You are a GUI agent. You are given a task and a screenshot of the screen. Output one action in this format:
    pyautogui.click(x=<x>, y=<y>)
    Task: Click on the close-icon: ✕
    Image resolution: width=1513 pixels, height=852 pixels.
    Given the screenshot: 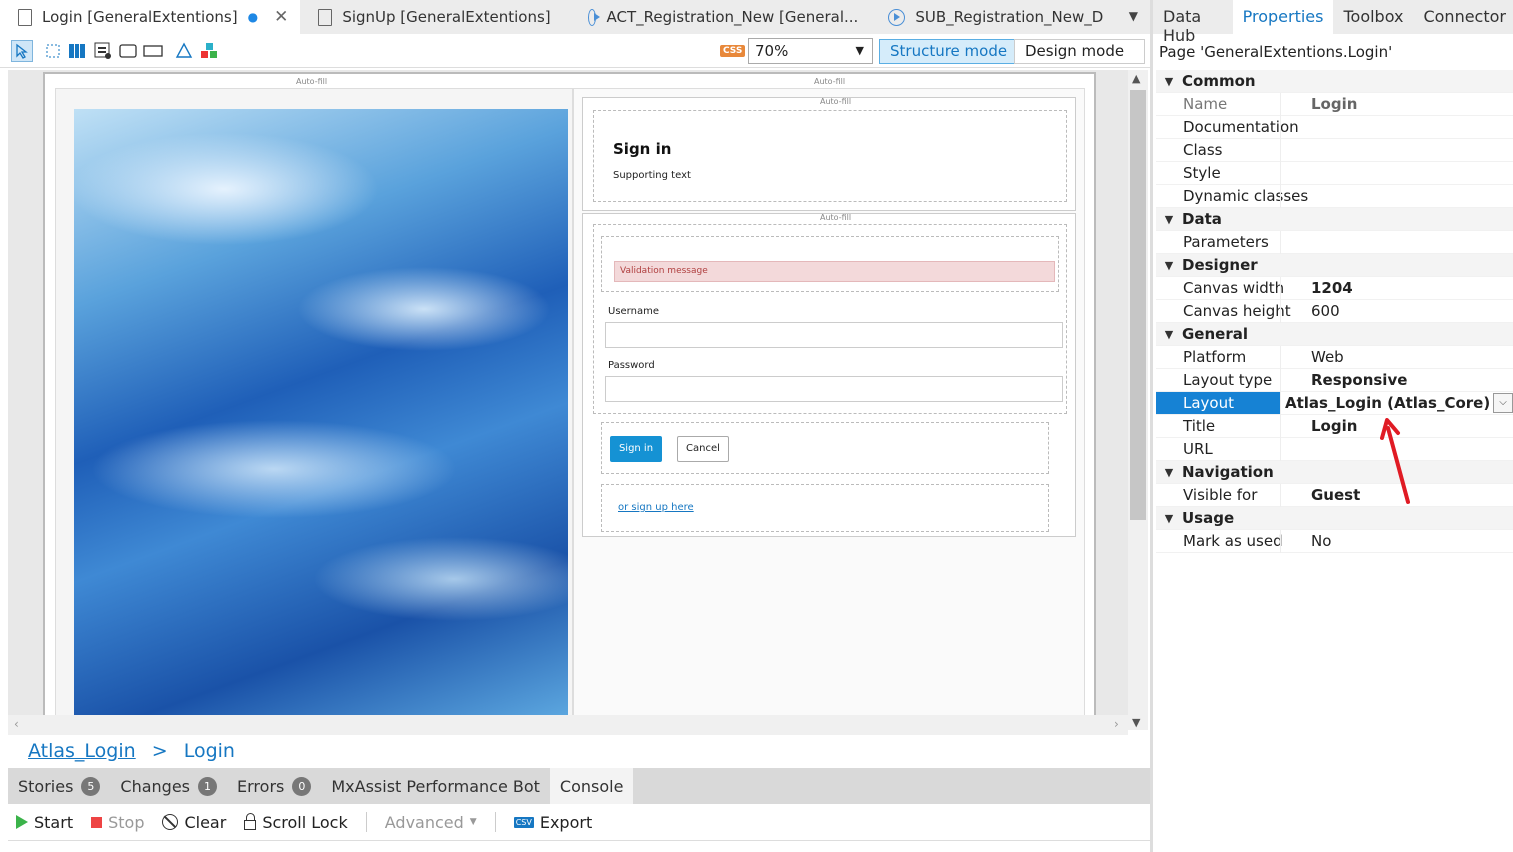 What is the action you would take?
    pyautogui.click(x=281, y=17)
    